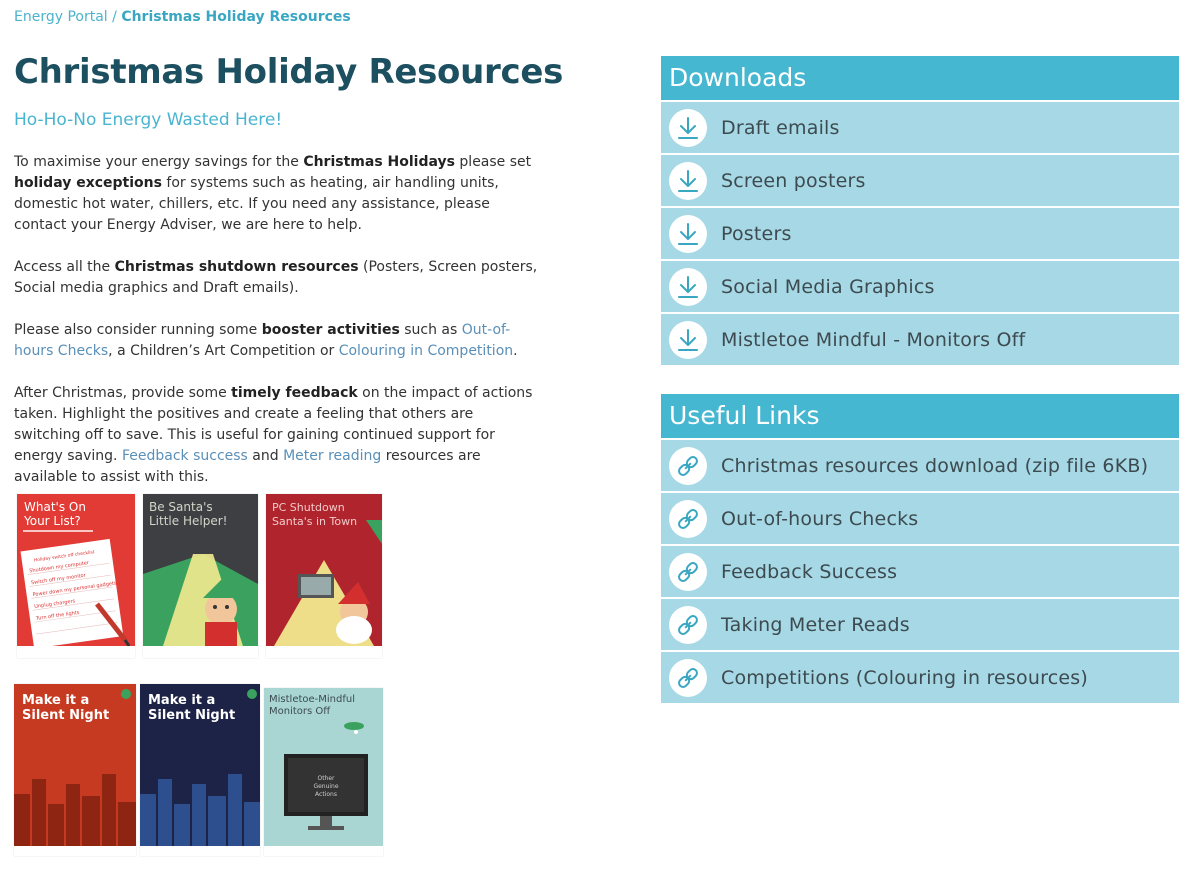 The width and height of the screenshot is (1200, 879). Describe the element at coordinates (61, 17) in the screenshot. I see `breadcrumb-home-link: Energy Portal` at that location.